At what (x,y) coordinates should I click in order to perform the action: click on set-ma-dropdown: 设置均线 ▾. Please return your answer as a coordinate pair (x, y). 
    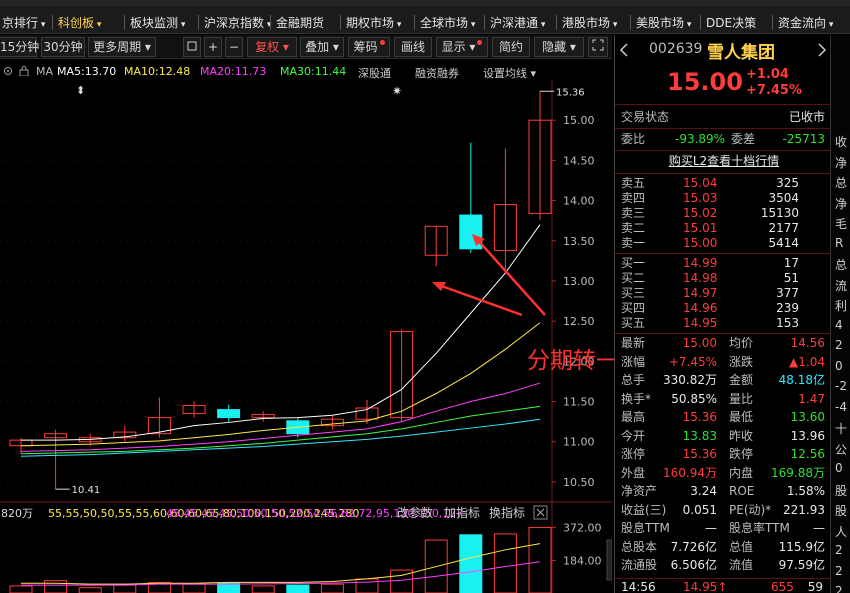
    Looking at the image, I should click on (509, 73).